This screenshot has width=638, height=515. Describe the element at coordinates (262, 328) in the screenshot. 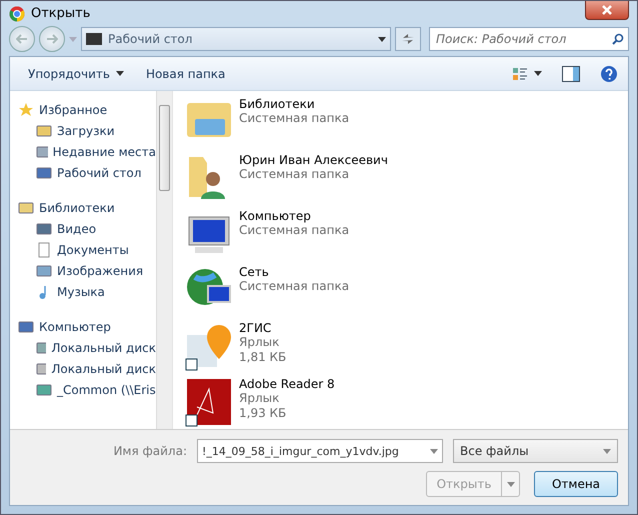

I see `file-name: 2ГИС` at that location.